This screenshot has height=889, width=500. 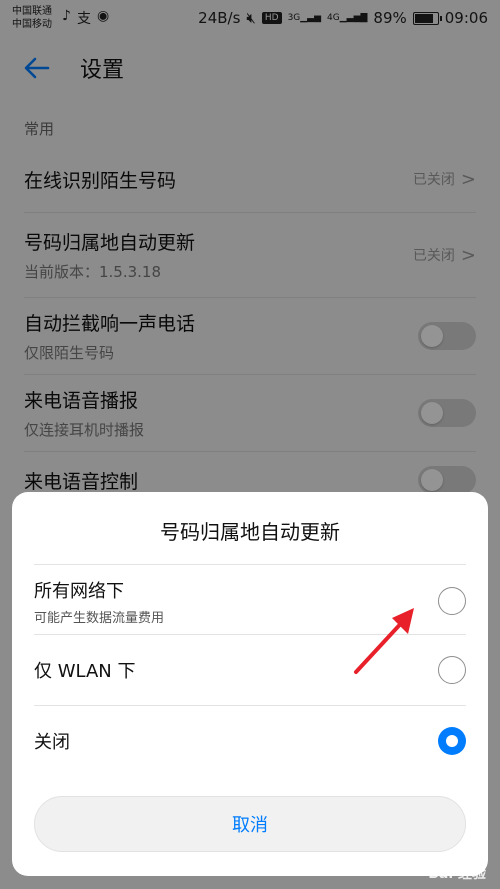 I want to click on watermark-logo: Bai 经验, so click(x=457, y=874).